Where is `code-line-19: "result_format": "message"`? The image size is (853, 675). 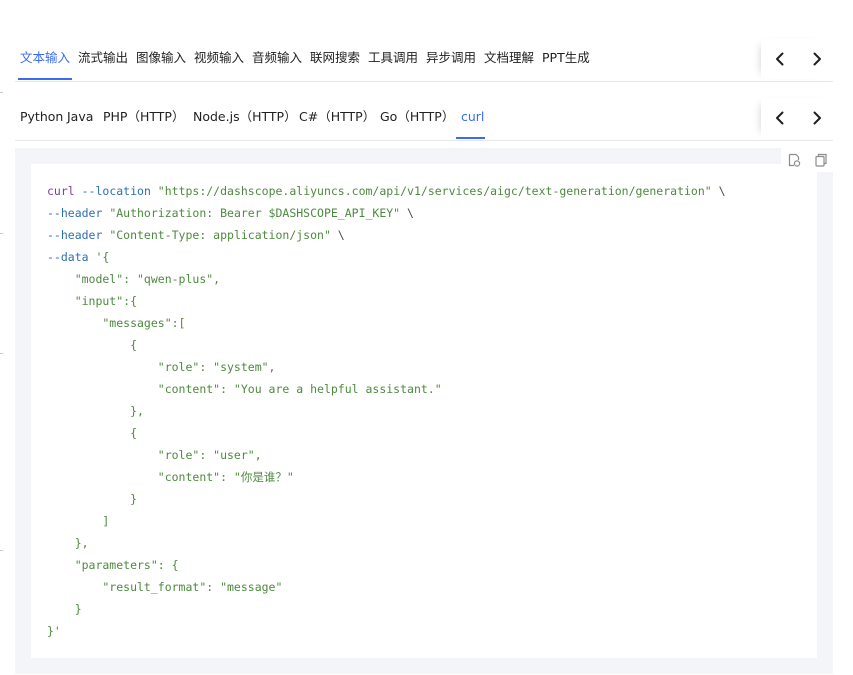
code-line-19: "result_format": "message" is located at coordinates (165, 587).